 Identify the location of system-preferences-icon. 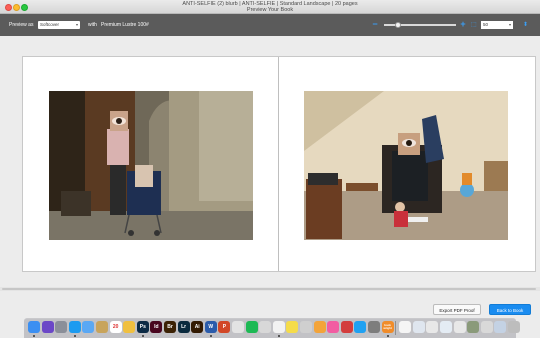
(374, 327).